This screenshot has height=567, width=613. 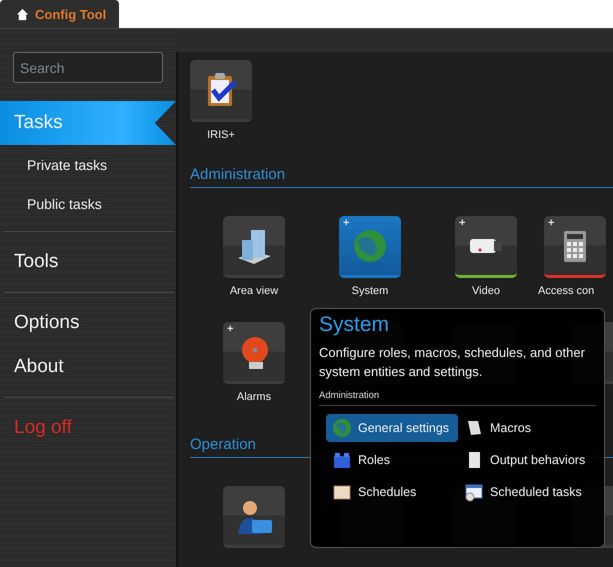 I want to click on menu-item: Schedules, so click(x=392, y=492).